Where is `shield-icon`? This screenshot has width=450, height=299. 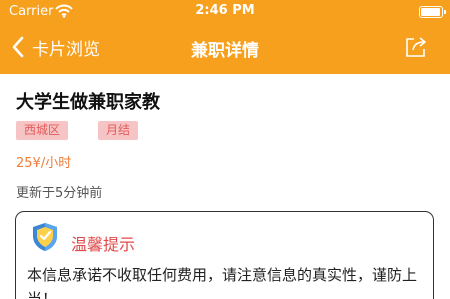 shield-icon is located at coordinates (45, 237).